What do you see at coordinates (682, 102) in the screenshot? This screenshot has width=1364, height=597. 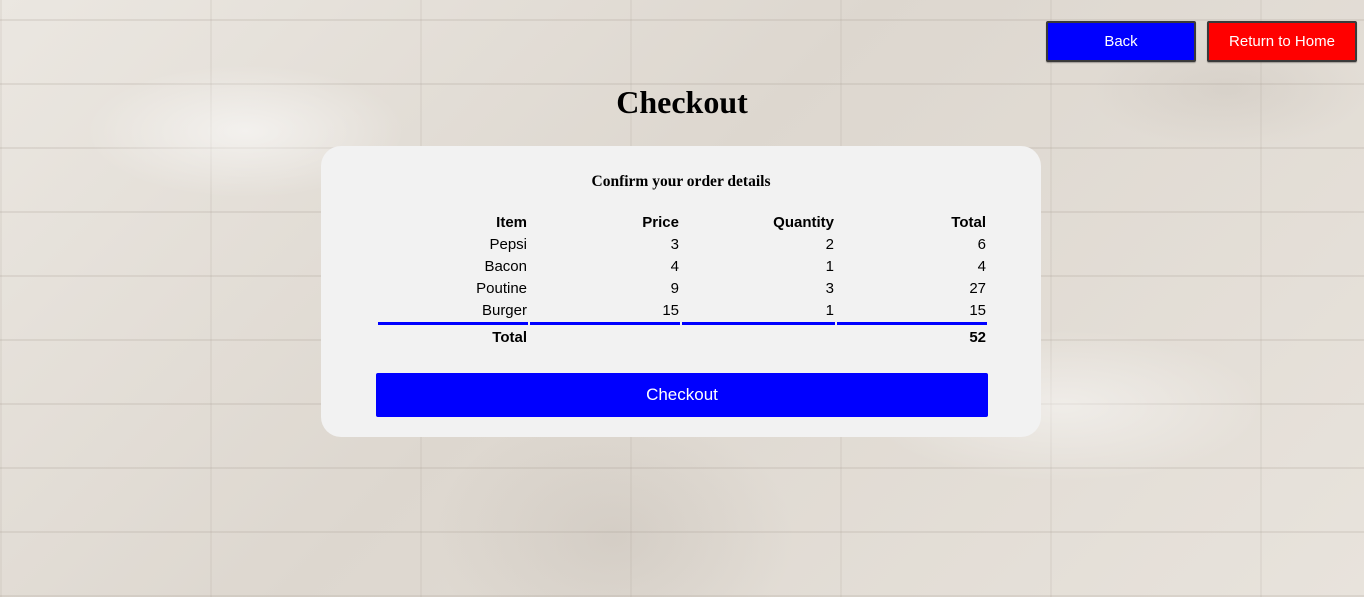 I see `page-title: Checkout` at bounding box center [682, 102].